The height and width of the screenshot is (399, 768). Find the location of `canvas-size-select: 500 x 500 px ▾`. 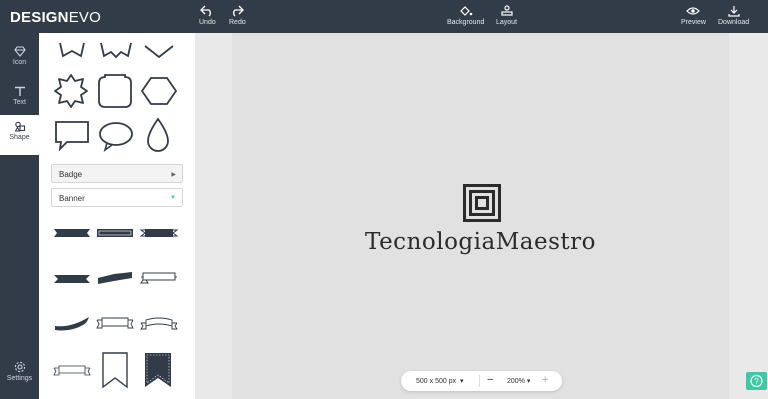

canvas-size-select: 500 x 500 px ▾ is located at coordinates (440, 381).